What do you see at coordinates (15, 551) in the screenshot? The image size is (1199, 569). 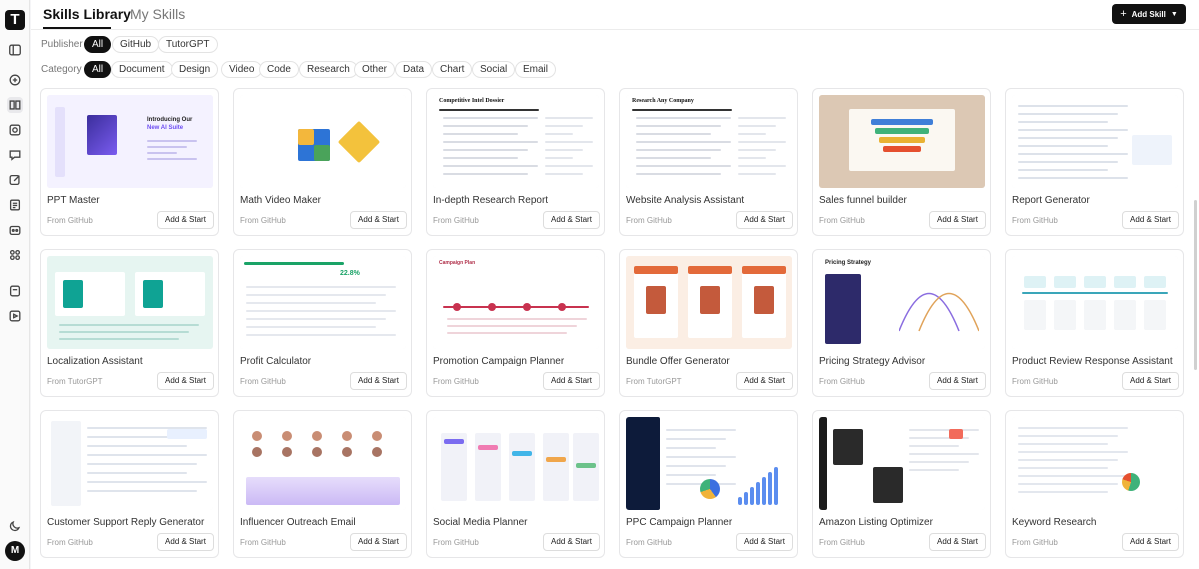 I see `user-avatar: M` at bounding box center [15, 551].